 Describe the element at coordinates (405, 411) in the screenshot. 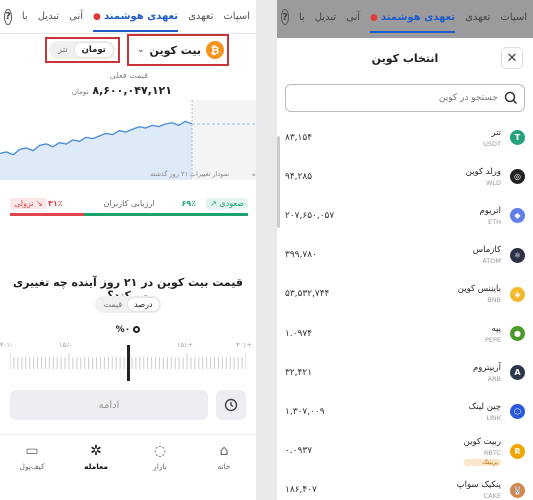

I see `coin-row: ⬡ چین لینک LINK ۱,۳۰۷,۰۰۹` at that location.